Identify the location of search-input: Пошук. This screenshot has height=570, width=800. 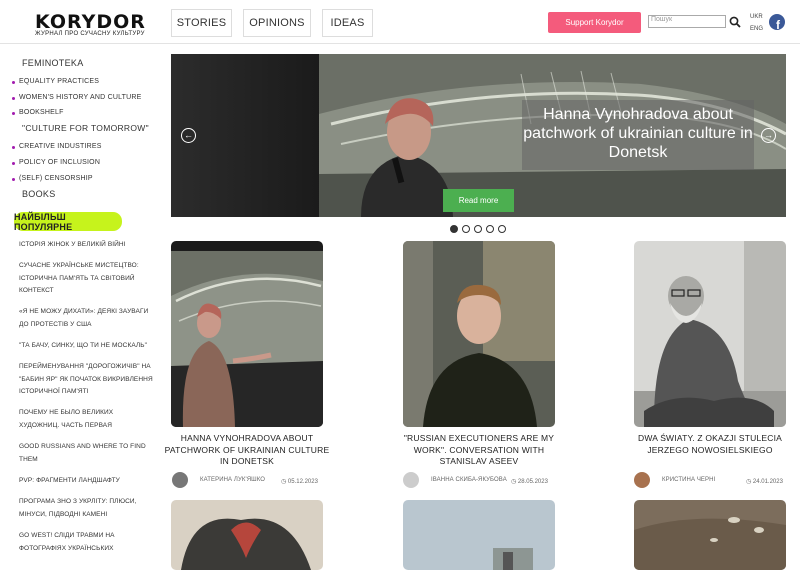
(687, 21).